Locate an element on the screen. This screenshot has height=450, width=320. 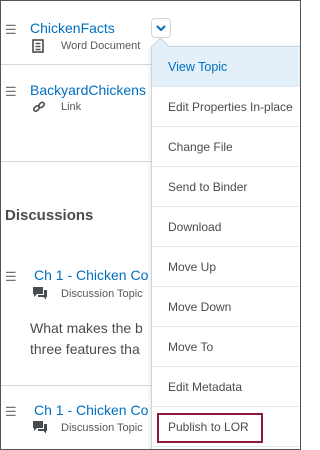
menu-item-send-to-binder: Send to Binder is located at coordinates (226, 187).